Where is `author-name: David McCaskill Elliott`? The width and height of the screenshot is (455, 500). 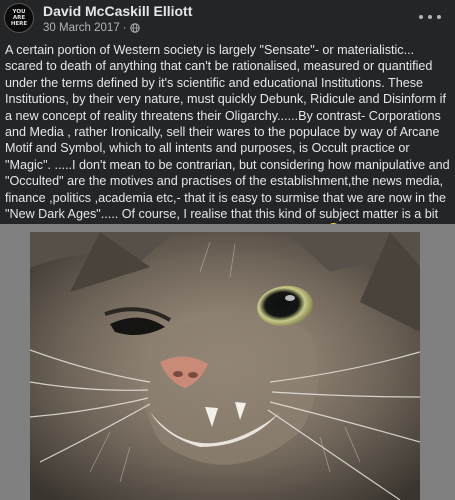 author-name: David McCaskill Elliott is located at coordinates (117, 11).